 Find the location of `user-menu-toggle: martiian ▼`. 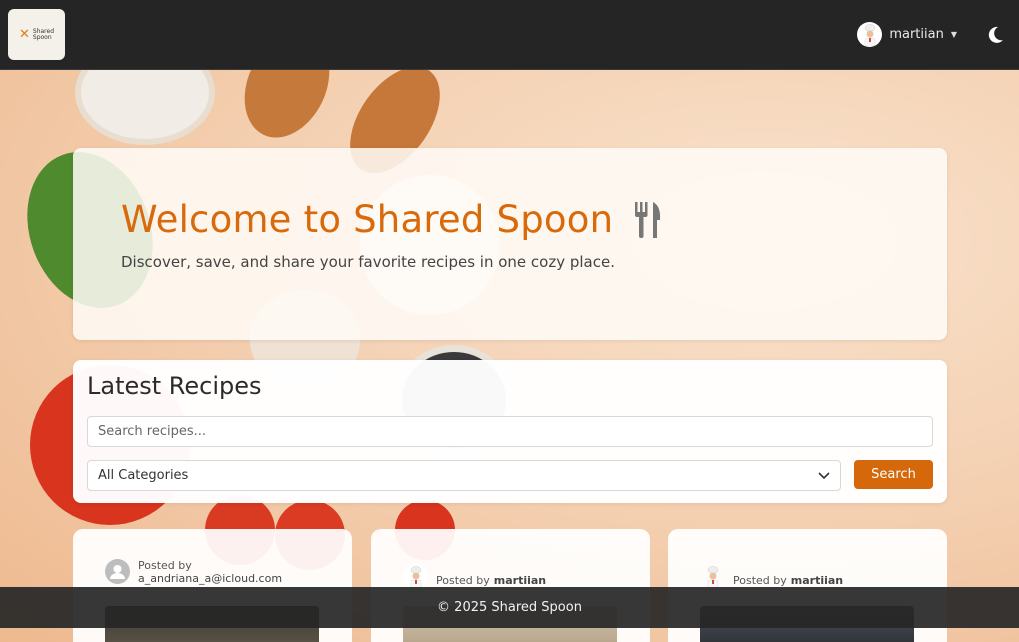

user-menu-toggle: martiian ▼ is located at coordinates (907, 34).